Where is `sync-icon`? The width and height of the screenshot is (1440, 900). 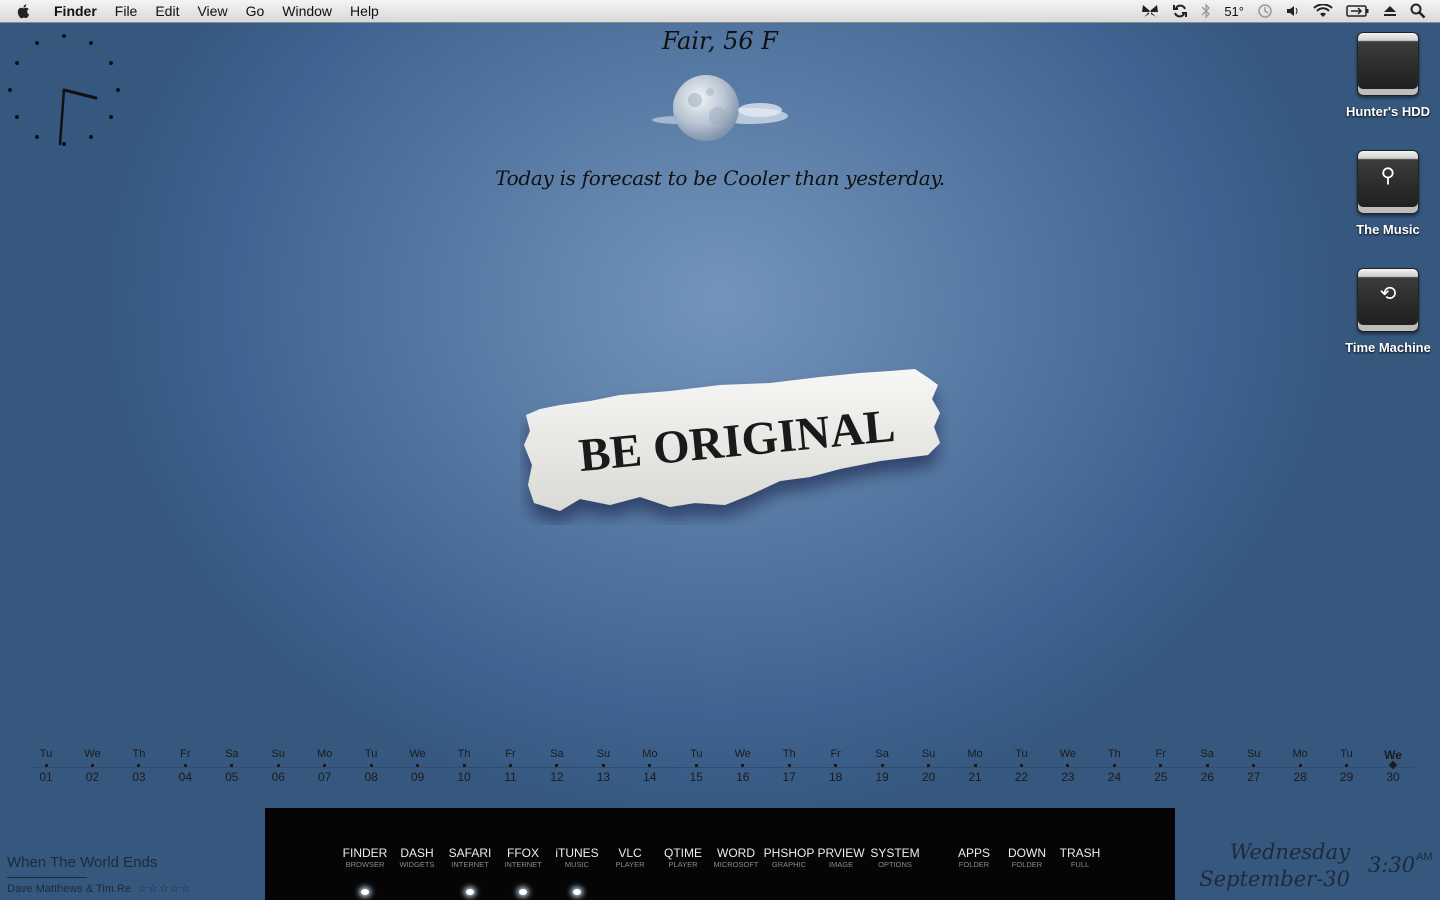 sync-icon is located at coordinates (1180, 11).